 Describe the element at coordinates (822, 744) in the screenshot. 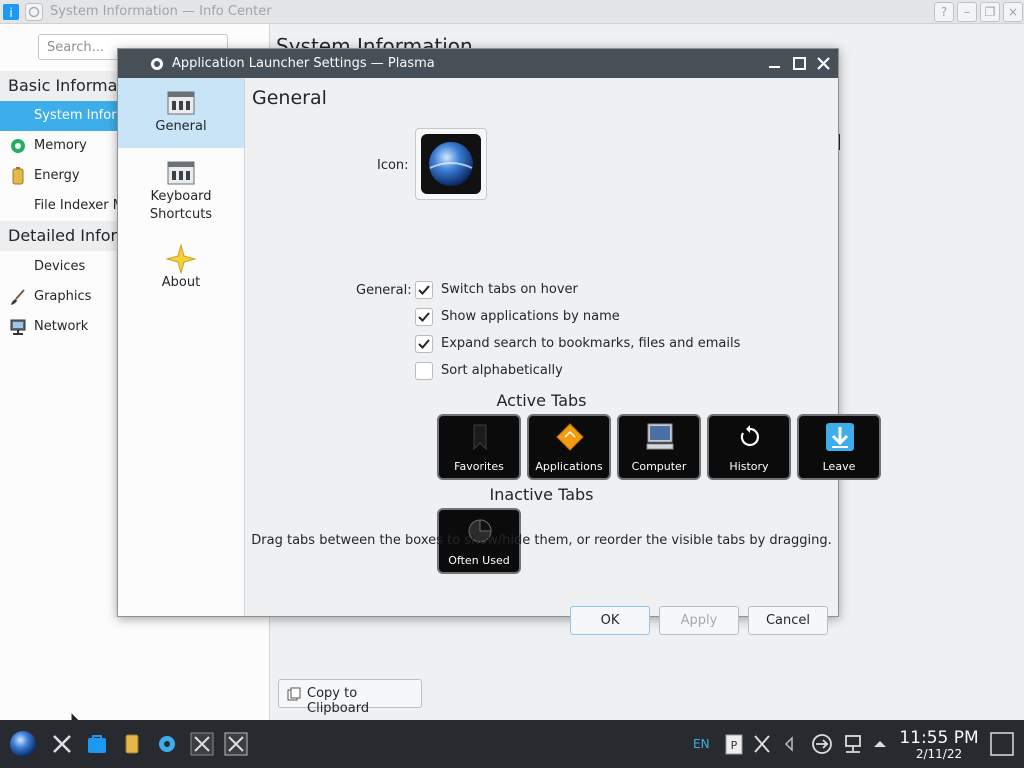

I see `usb-icon` at that location.